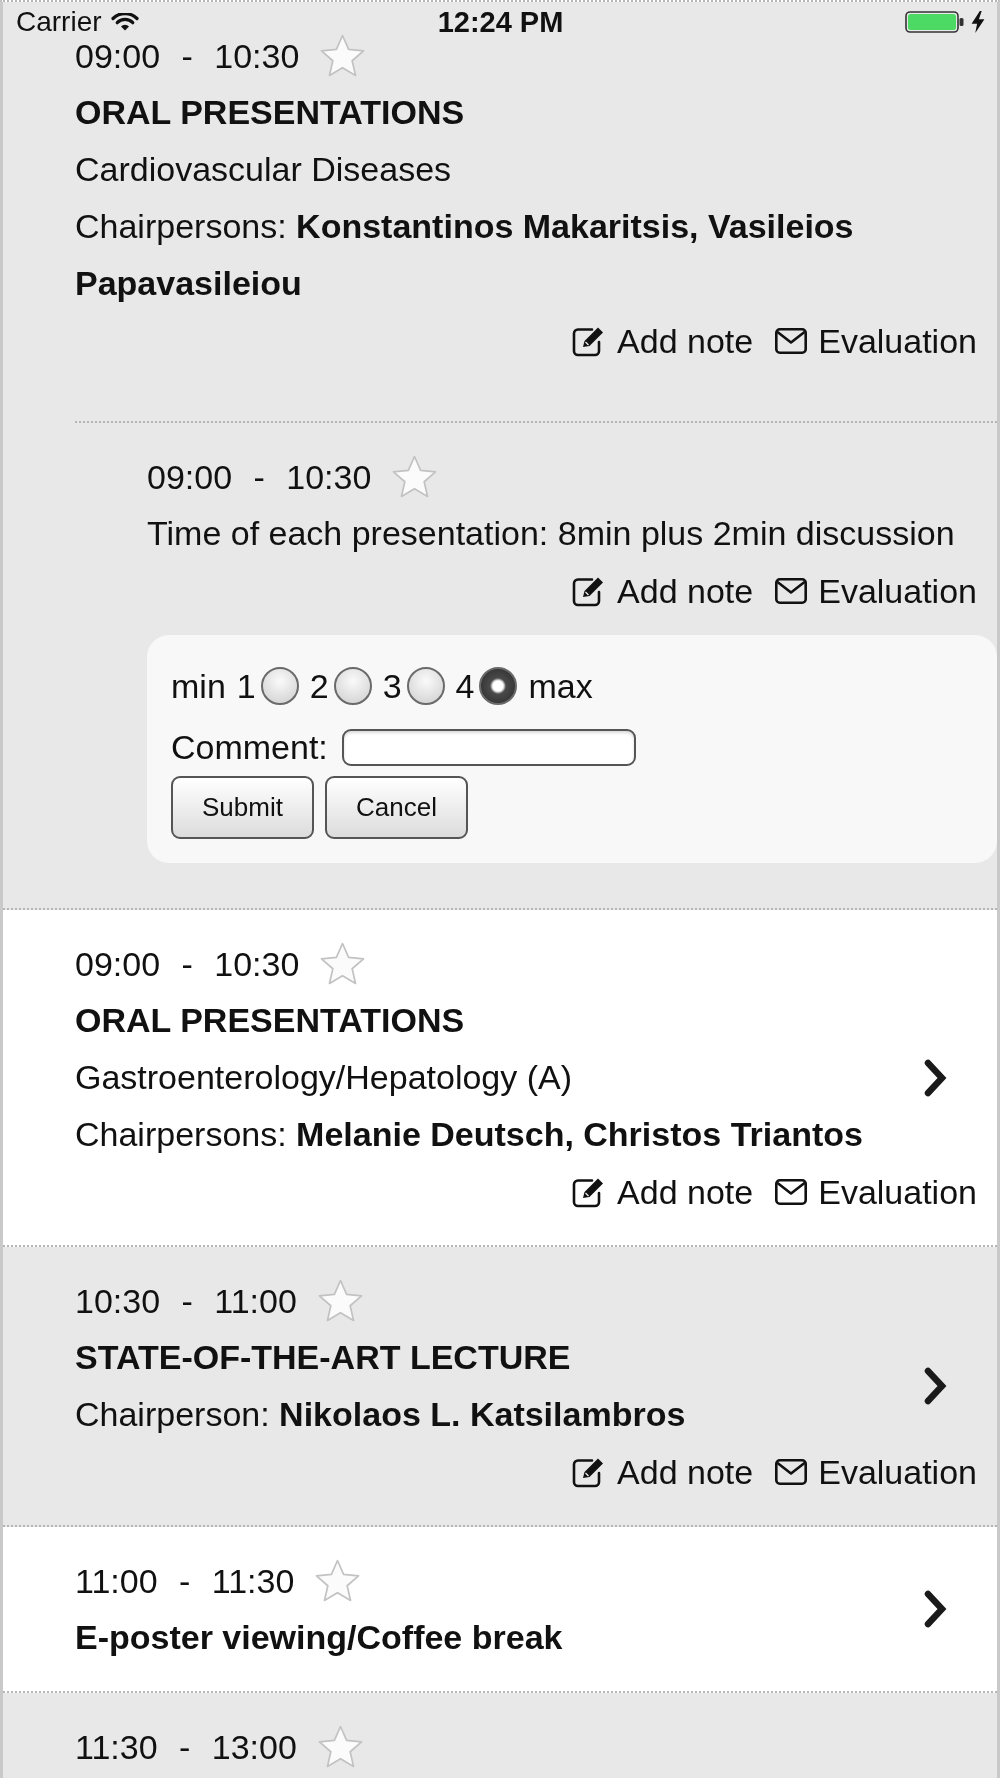 This screenshot has width=1000, height=1778. Describe the element at coordinates (186, 1300) in the screenshot. I see `session-time: 10:30 - 11:00` at that location.